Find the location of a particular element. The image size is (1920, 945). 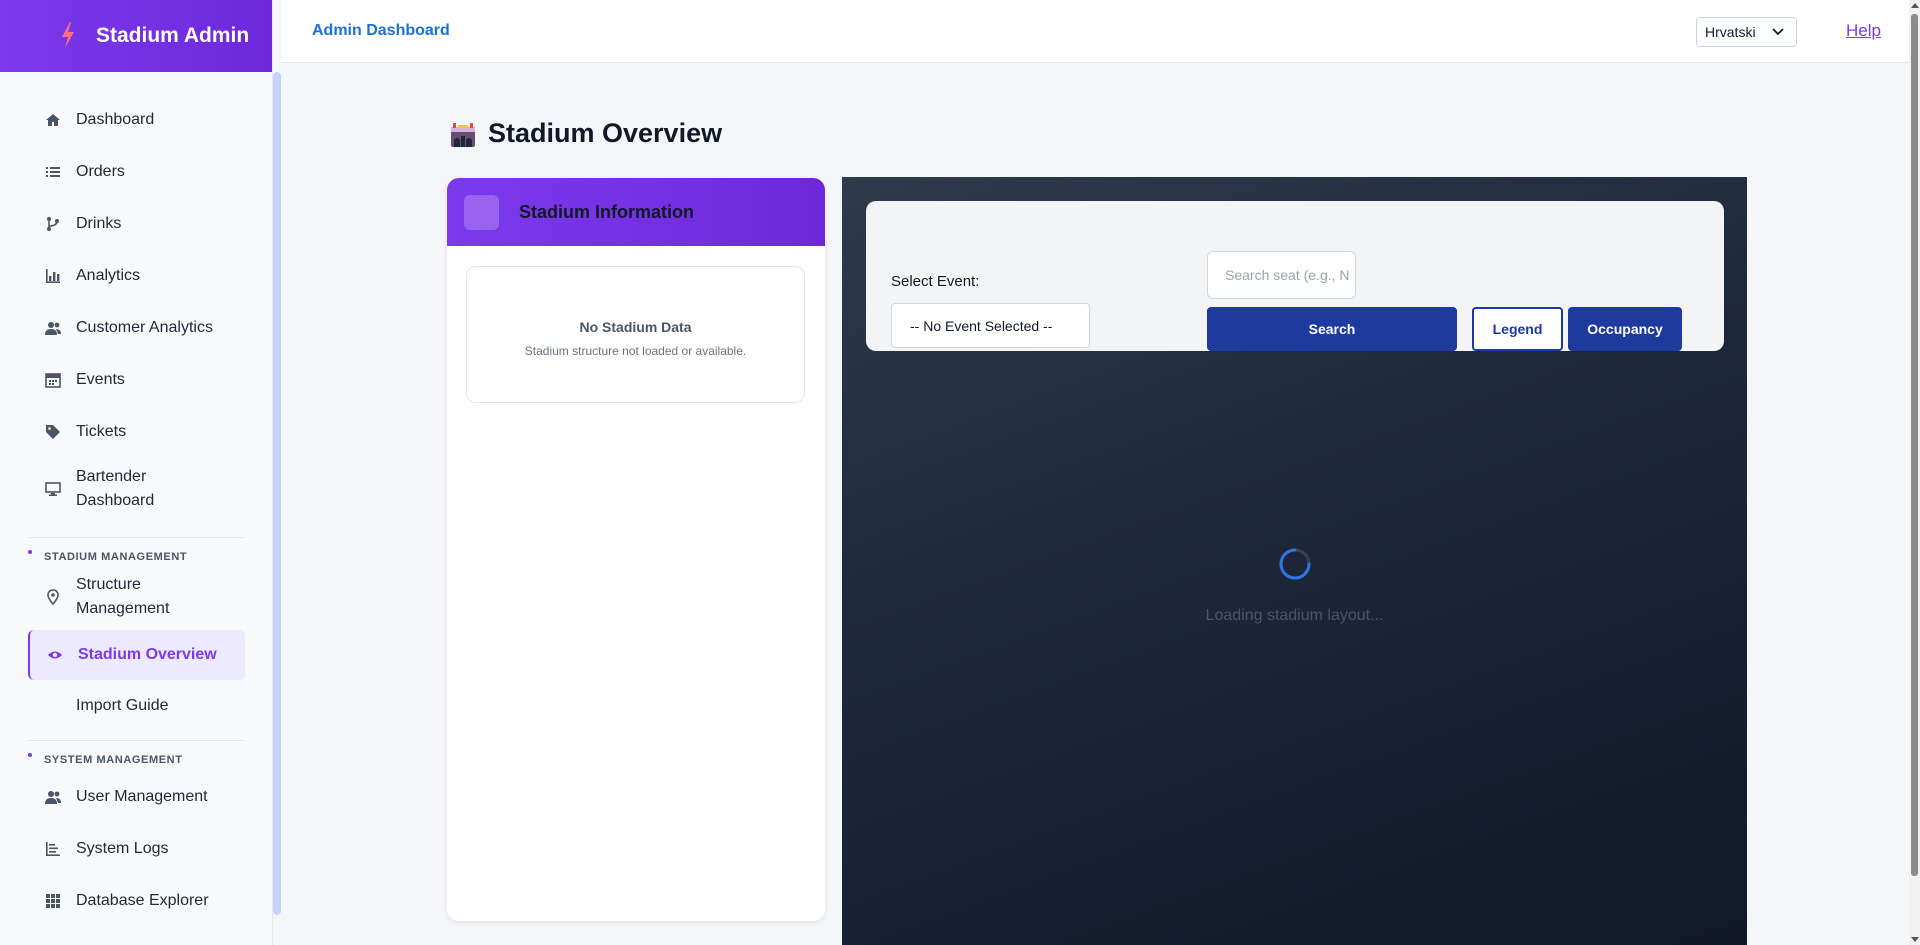

calendar-icon is located at coordinates (53, 380).